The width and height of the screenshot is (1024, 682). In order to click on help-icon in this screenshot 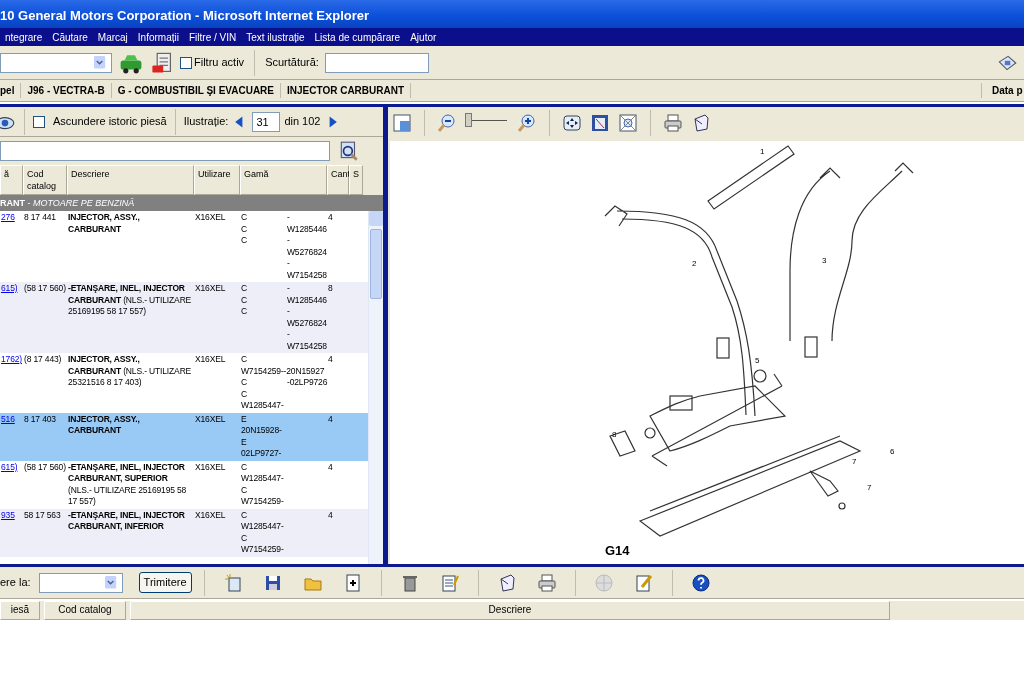, I will do `click(700, 582)`.